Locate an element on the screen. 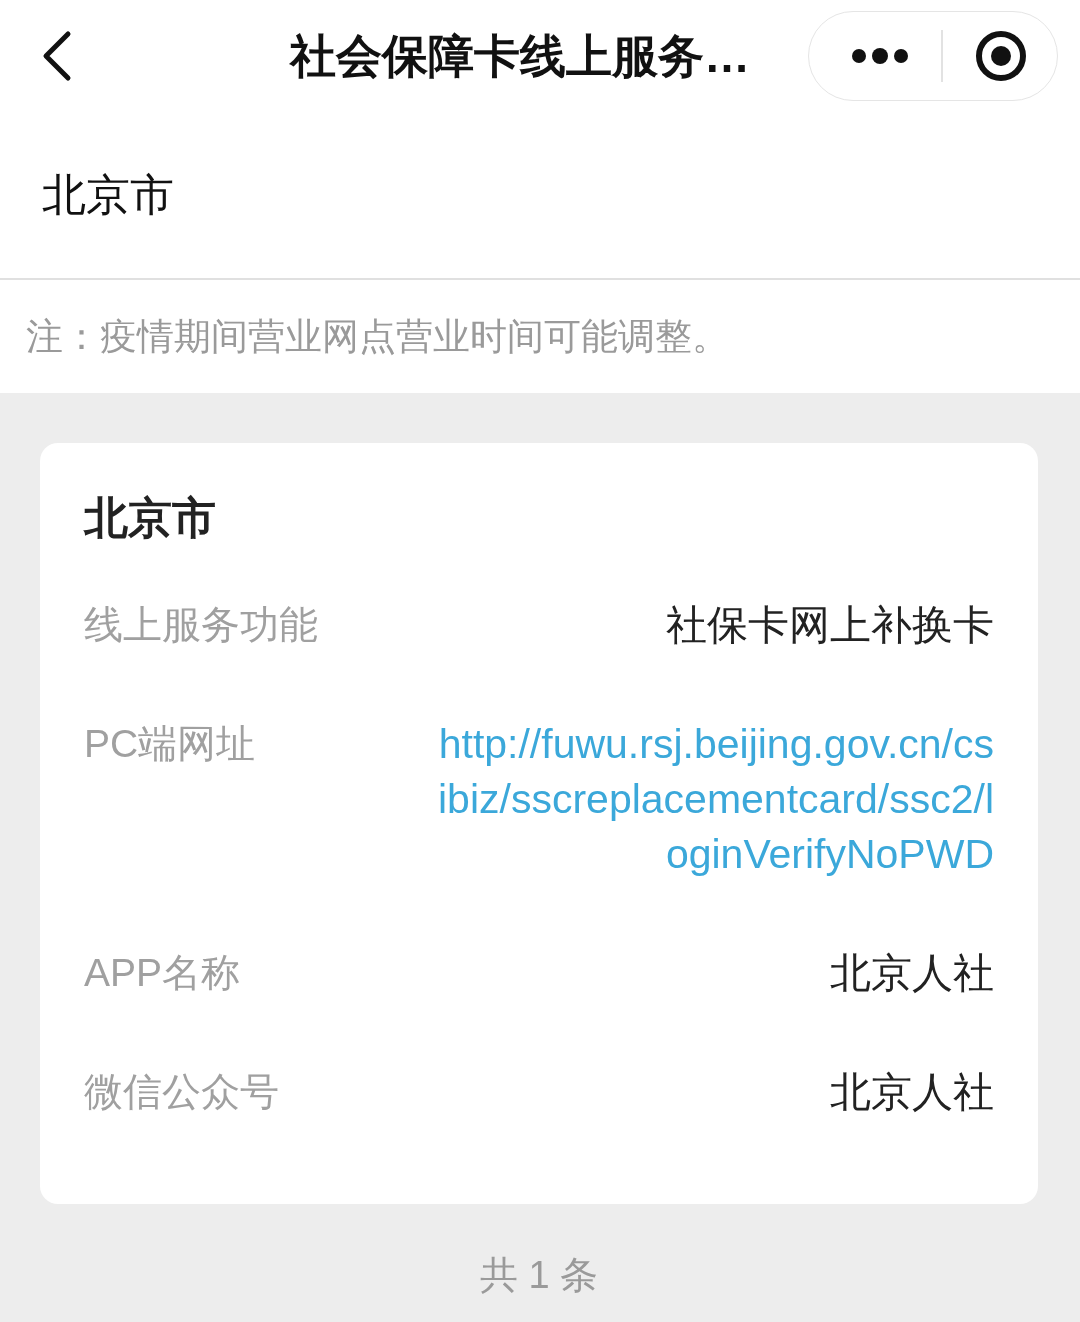 The width and height of the screenshot is (1080, 1322). field-label: PC端网址 is located at coordinates (170, 744).